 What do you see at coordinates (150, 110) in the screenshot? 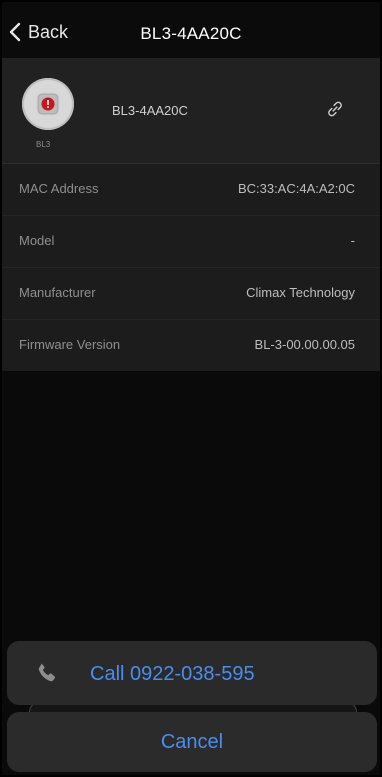
I see `device-name: BL3-4AA20C` at bounding box center [150, 110].